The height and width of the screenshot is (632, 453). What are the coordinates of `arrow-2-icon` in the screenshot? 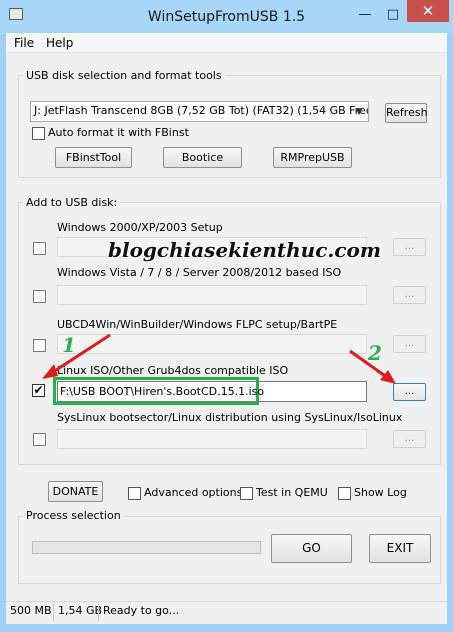 It's located at (372, 366).